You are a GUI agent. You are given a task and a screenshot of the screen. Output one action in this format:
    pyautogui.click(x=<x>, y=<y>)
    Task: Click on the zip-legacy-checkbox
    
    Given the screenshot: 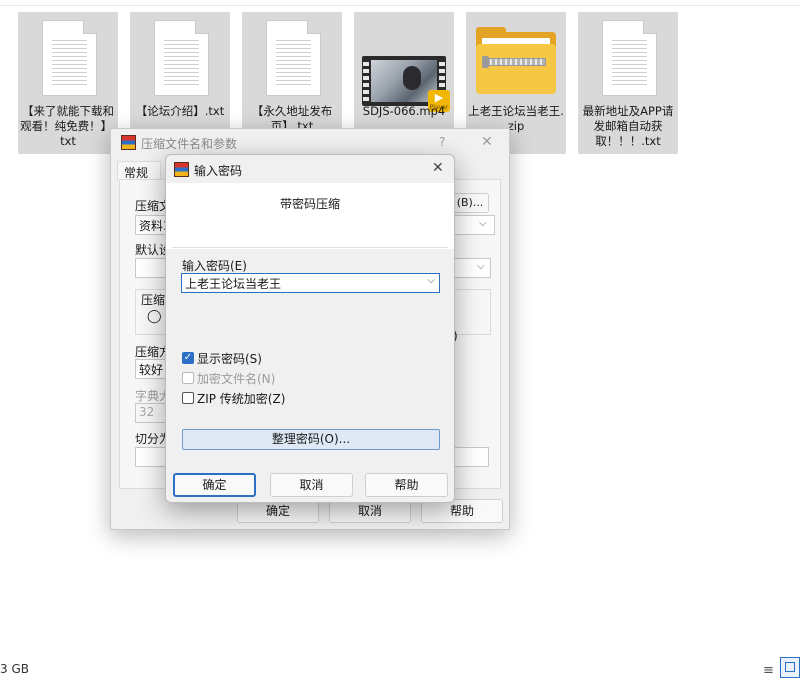 What is the action you would take?
    pyautogui.click(x=188, y=398)
    